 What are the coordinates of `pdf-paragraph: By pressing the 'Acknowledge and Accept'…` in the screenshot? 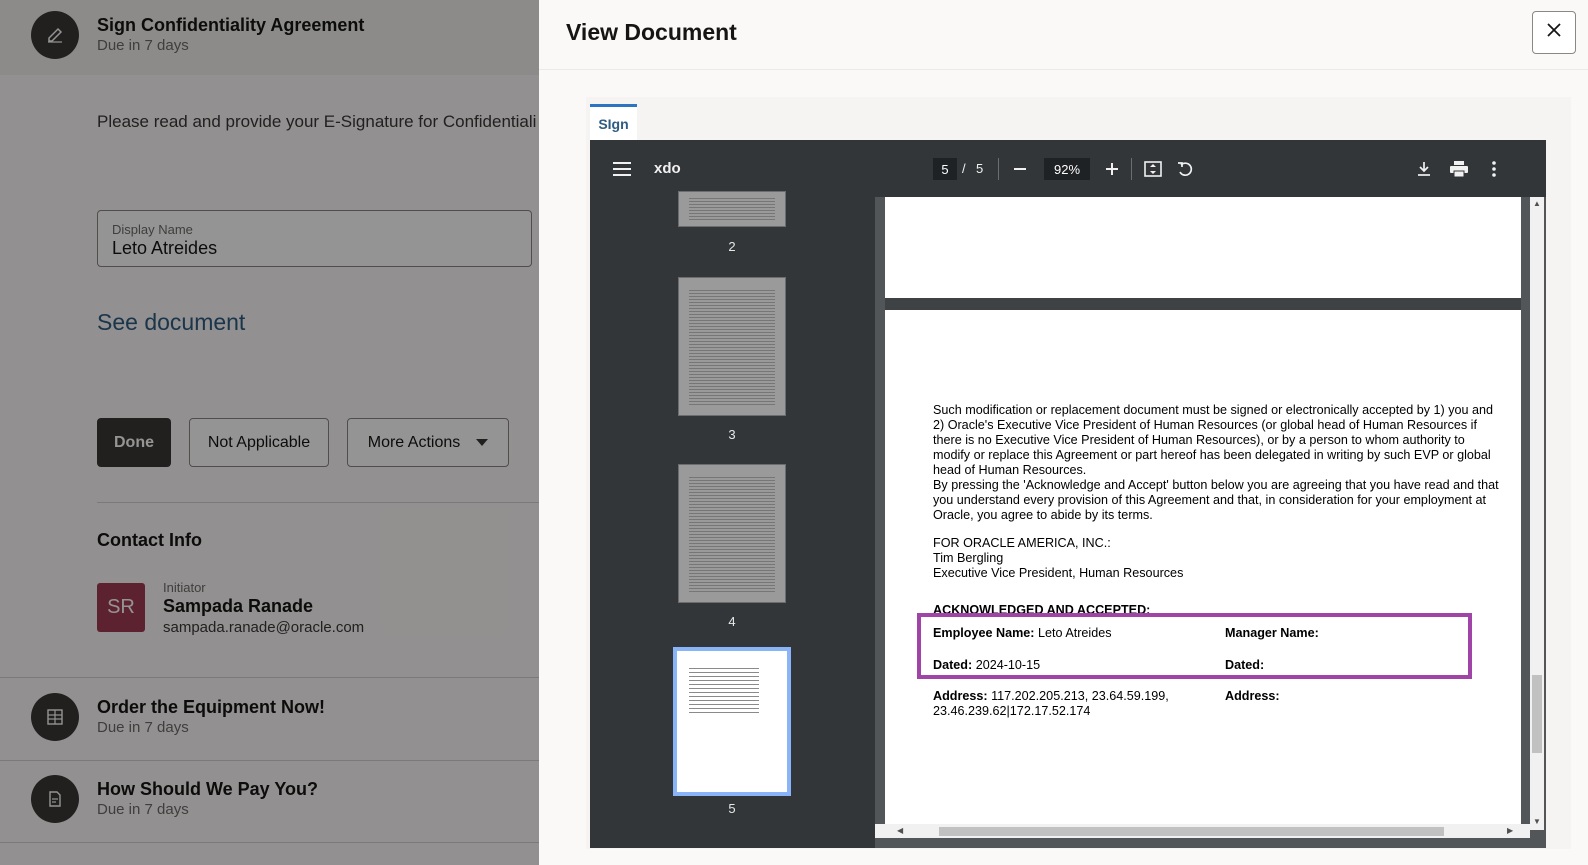 It's located at (1216, 500).